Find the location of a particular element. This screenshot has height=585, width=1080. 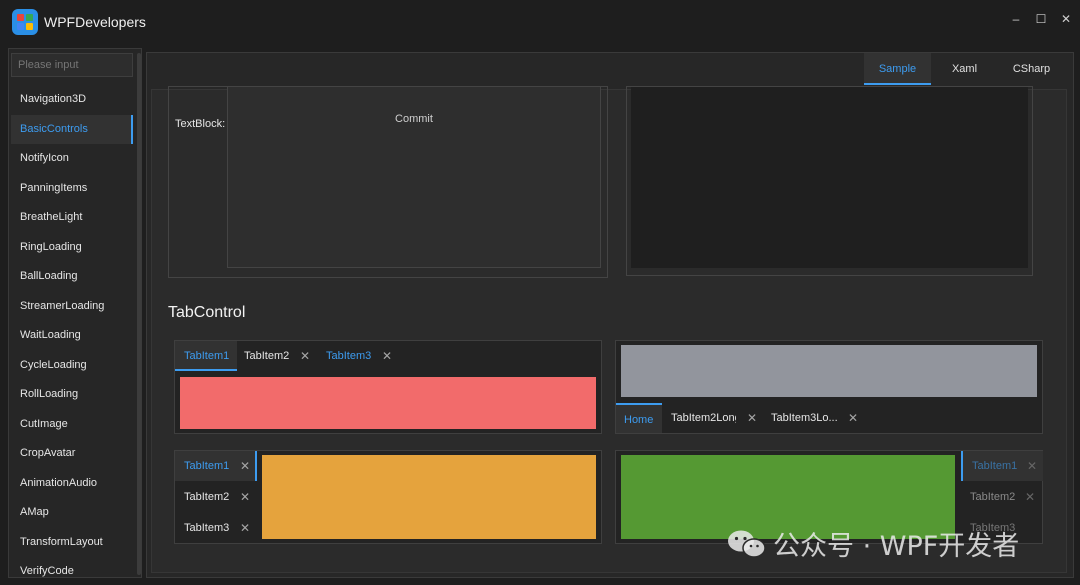

maximize-button: ☐ is located at coordinates (1041, 19).